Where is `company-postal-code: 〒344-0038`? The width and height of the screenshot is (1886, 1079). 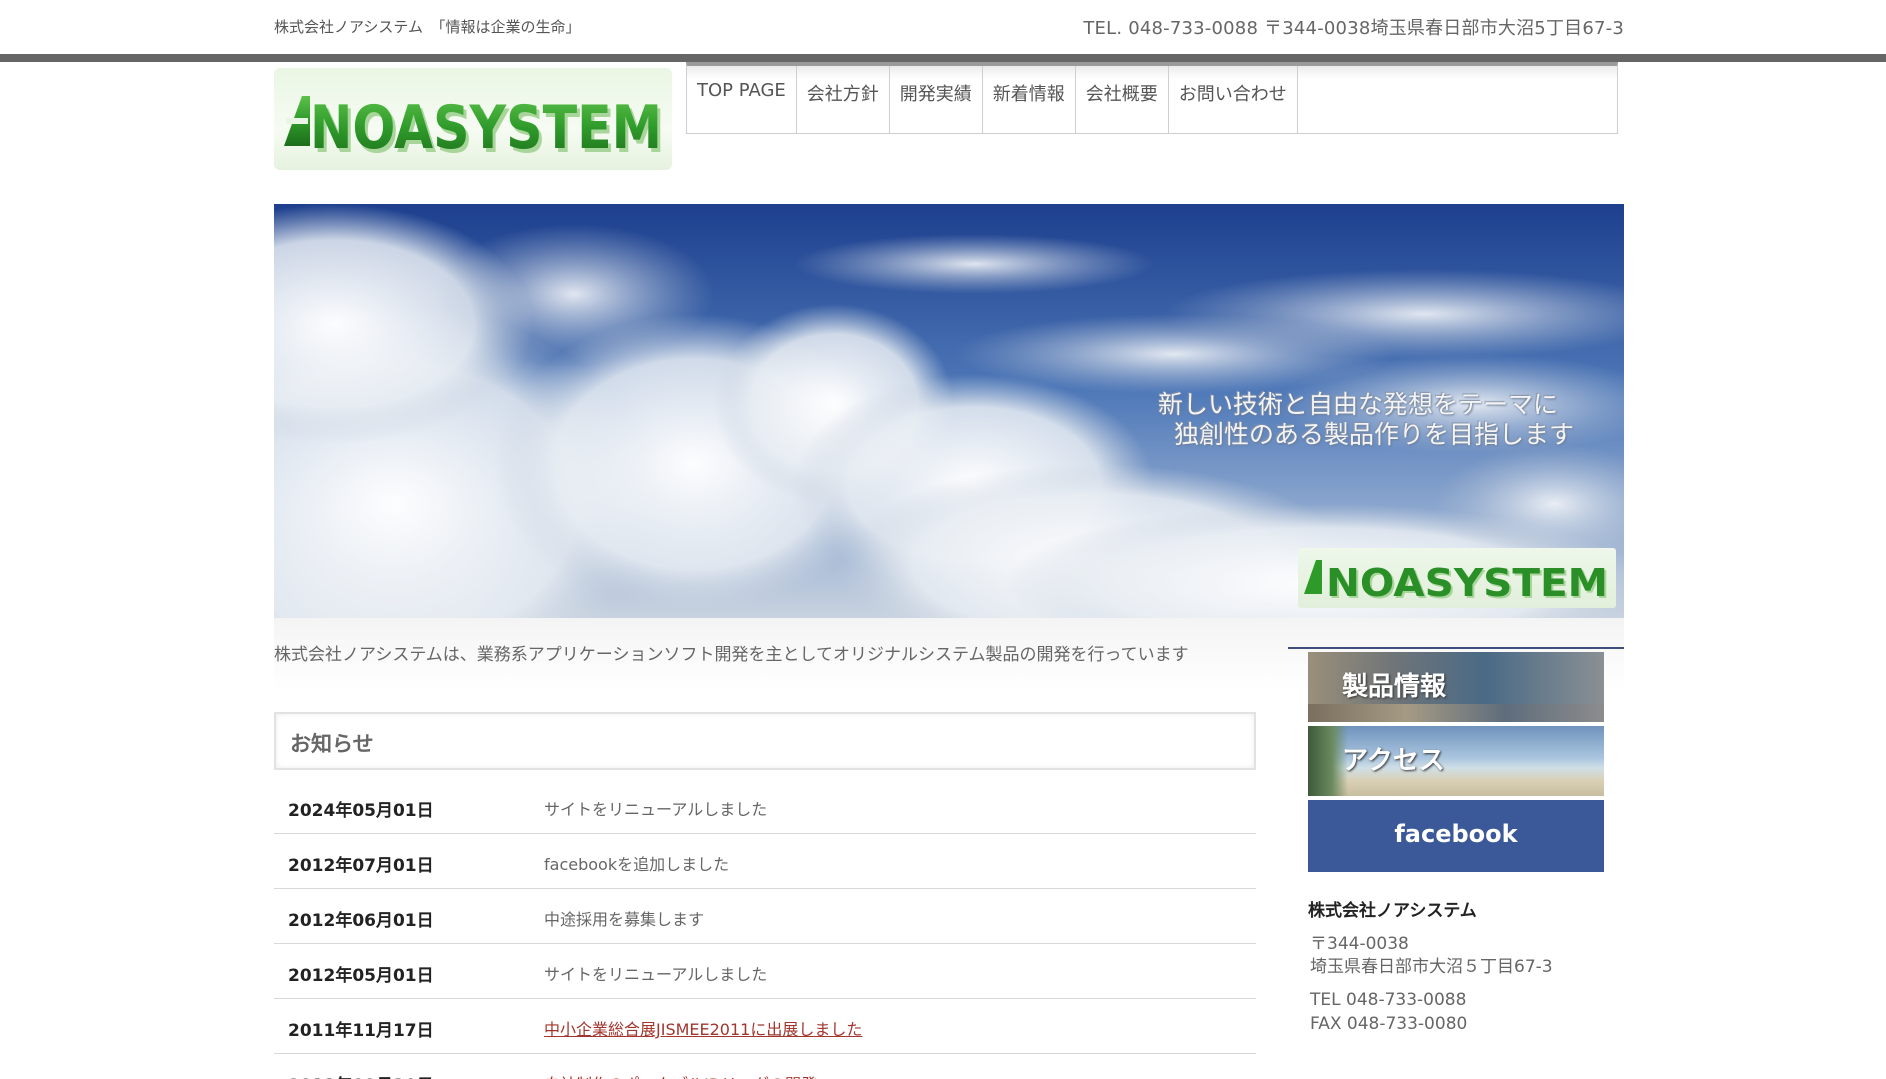 company-postal-code: 〒344-0038 is located at coordinates (1359, 944).